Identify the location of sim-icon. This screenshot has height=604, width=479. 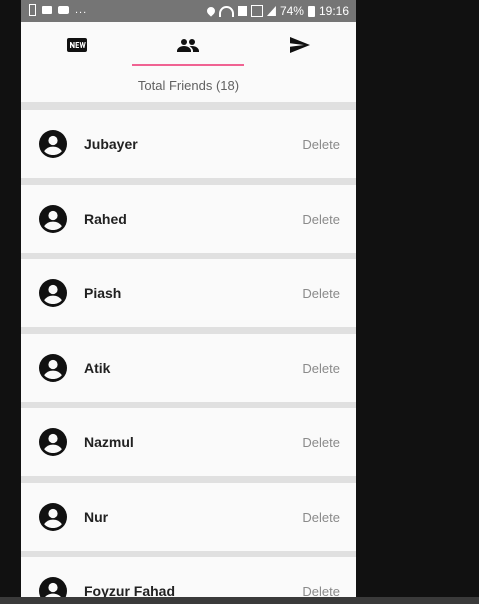
(242, 11).